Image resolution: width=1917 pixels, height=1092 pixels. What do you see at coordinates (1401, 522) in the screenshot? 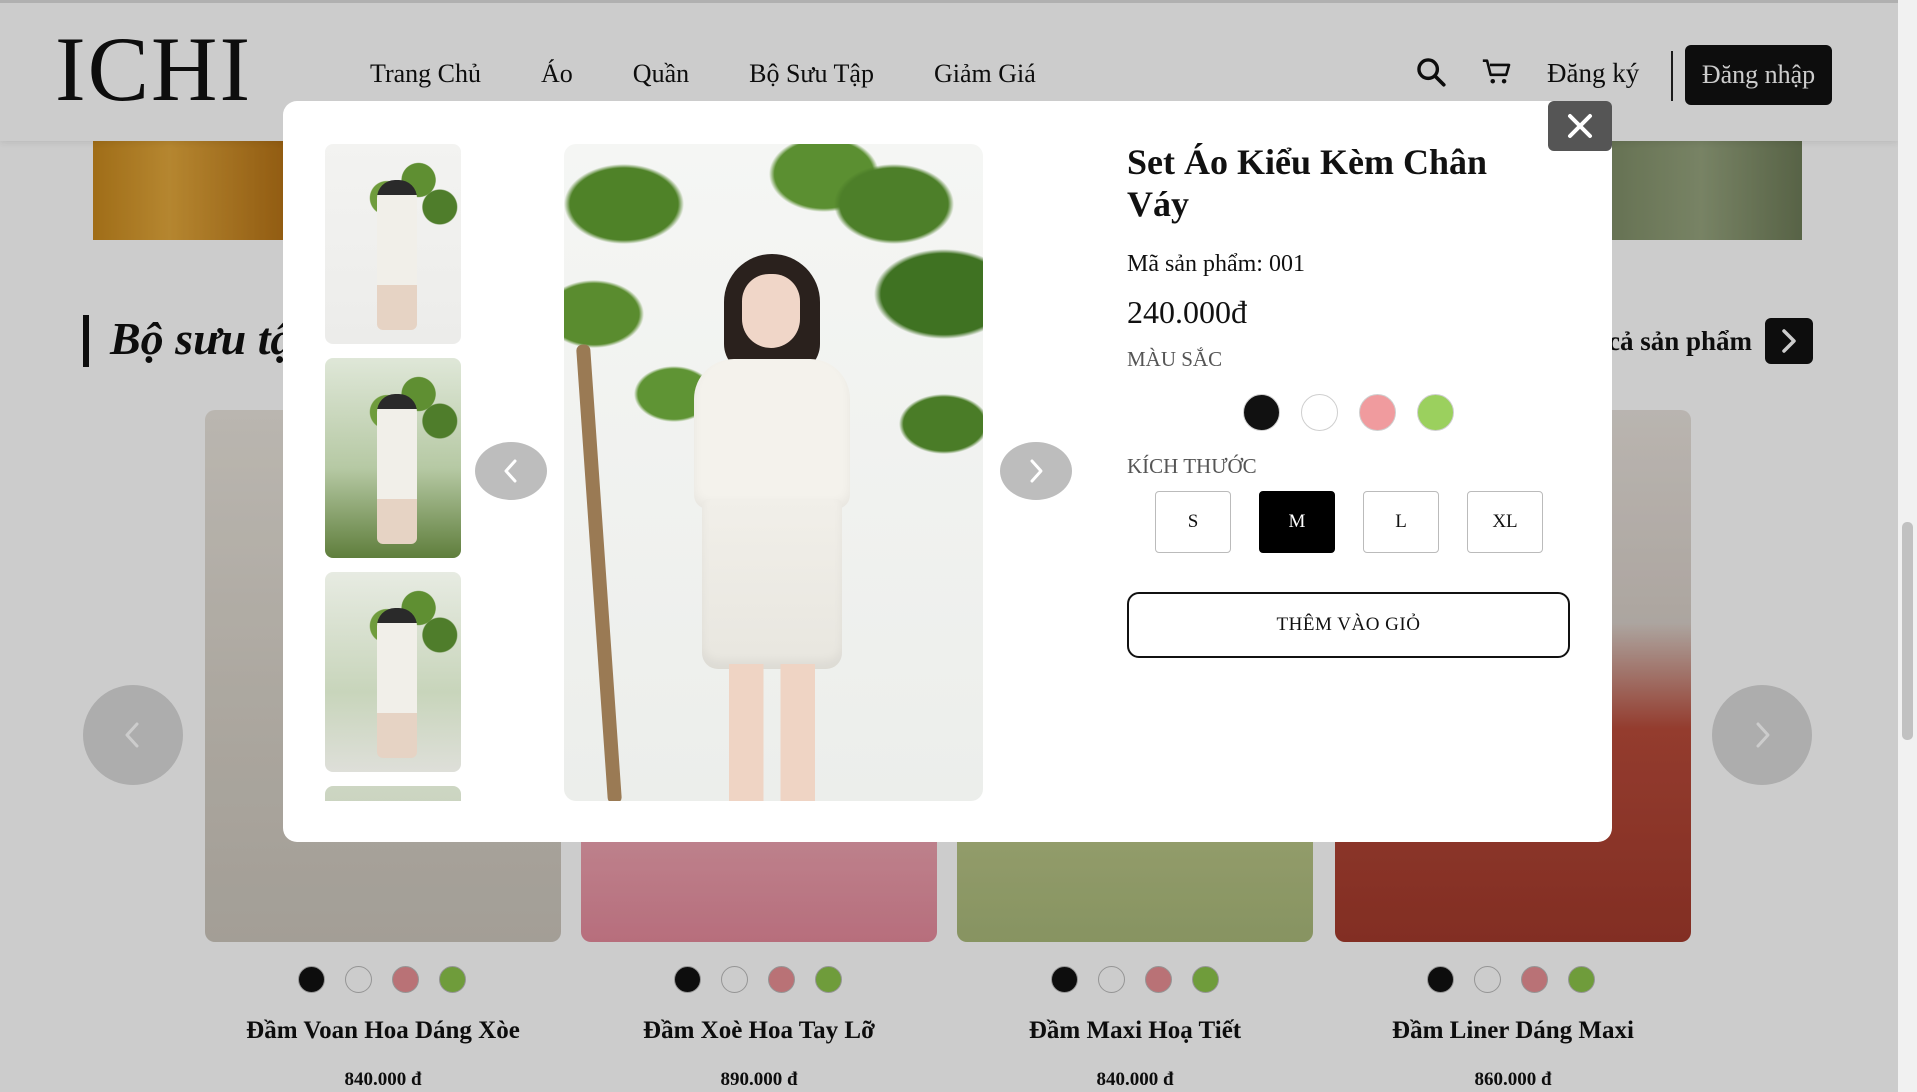
I see `size-option-l: L` at bounding box center [1401, 522].